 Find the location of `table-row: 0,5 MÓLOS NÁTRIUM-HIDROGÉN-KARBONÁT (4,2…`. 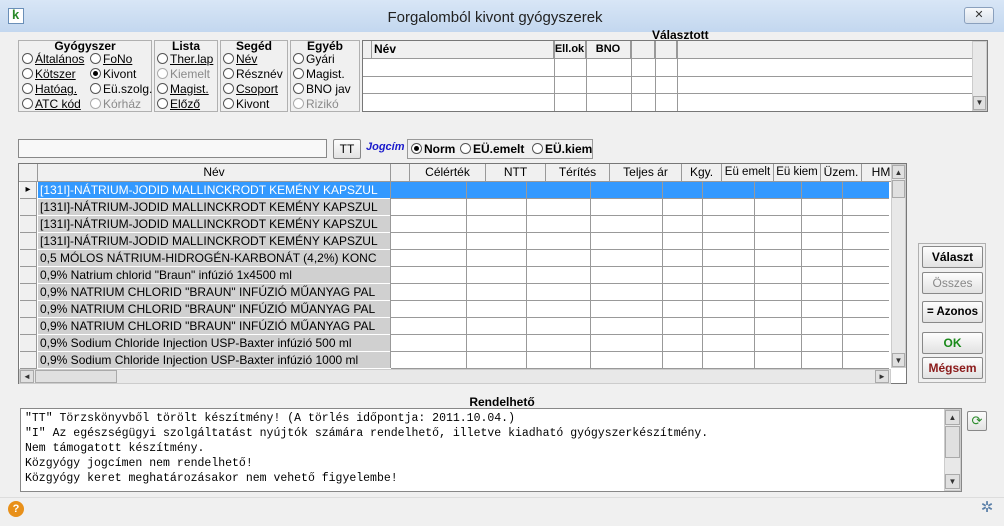

table-row: 0,5 MÓLOS NÁTRIUM-HIDROGÉN-KARBONÁT (4,2… is located at coordinates (454, 258).